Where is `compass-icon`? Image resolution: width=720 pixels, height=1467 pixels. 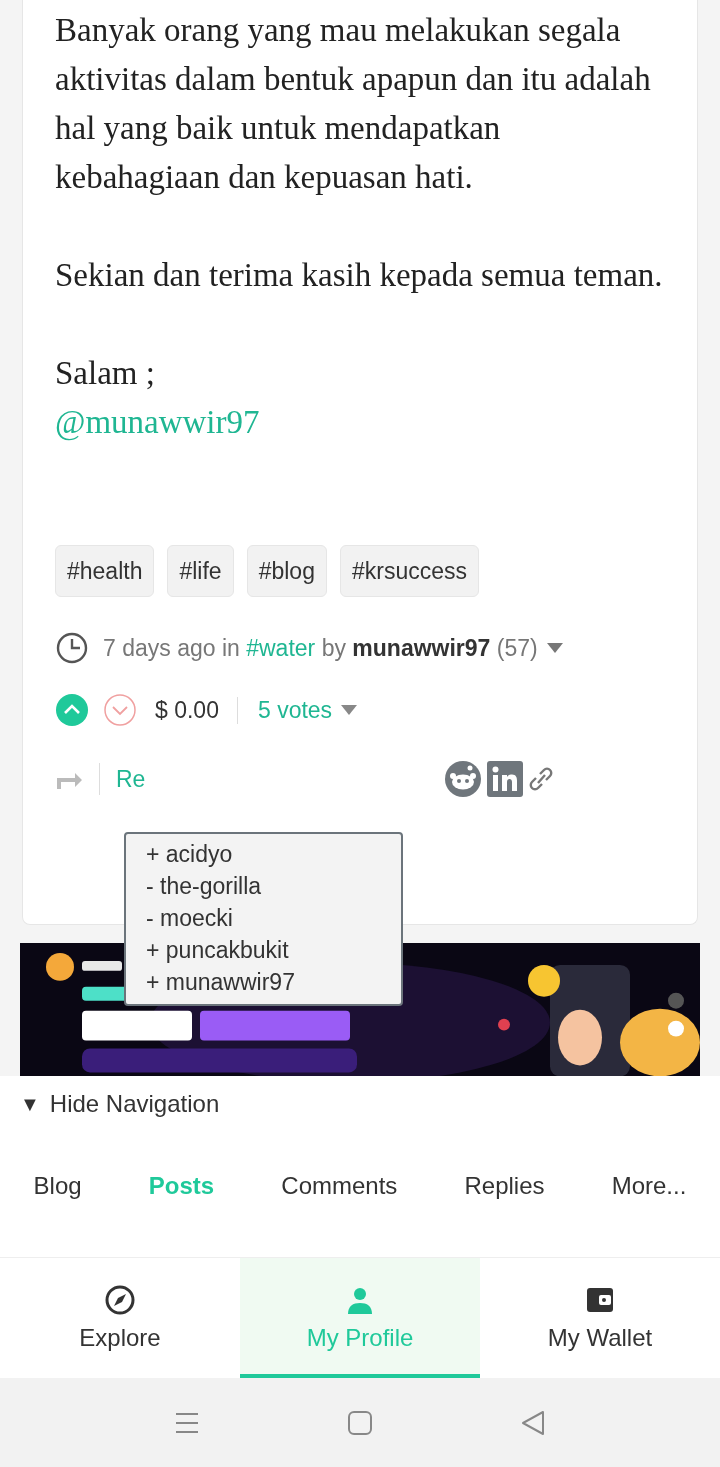 compass-icon is located at coordinates (120, 1299).